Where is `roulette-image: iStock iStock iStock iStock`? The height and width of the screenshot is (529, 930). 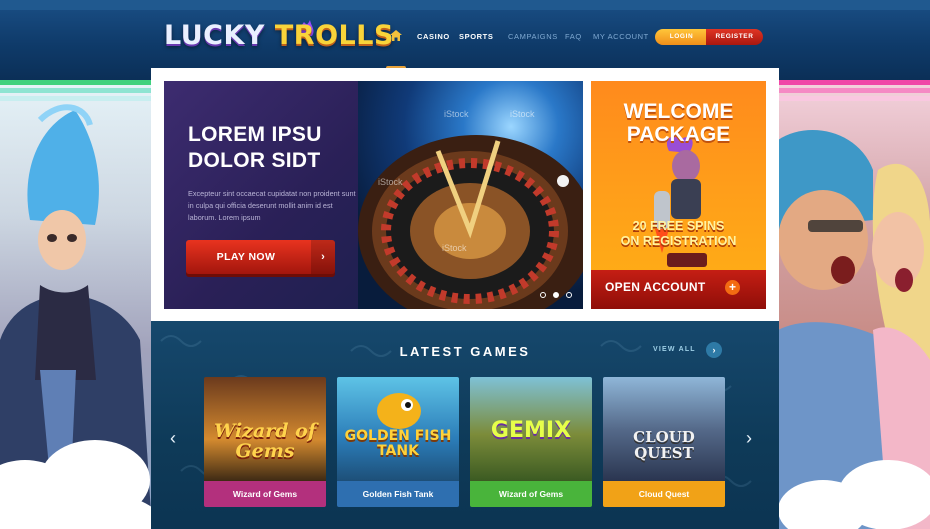
roulette-image: iStock iStock iStock iStock is located at coordinates (476, 204).